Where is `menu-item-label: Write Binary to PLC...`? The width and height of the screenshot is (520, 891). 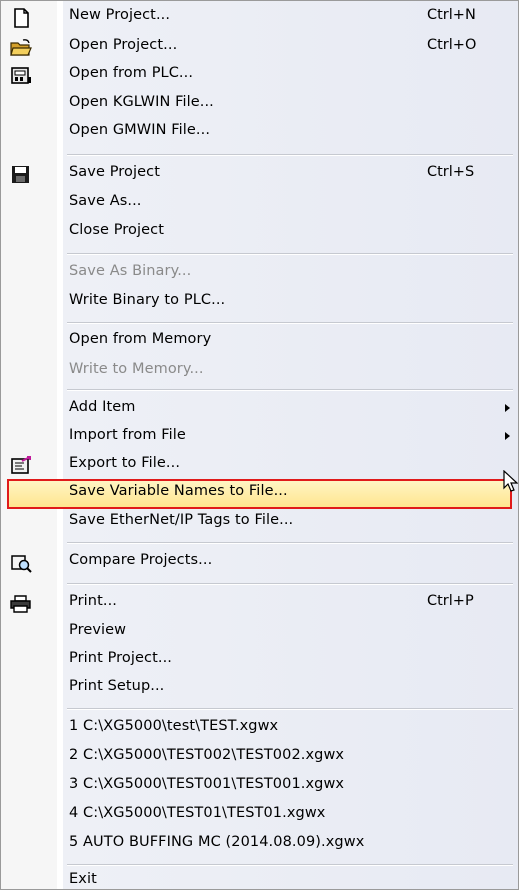 menu-item-label: Write Binary to PLC... is located at coordinates (147, 300).